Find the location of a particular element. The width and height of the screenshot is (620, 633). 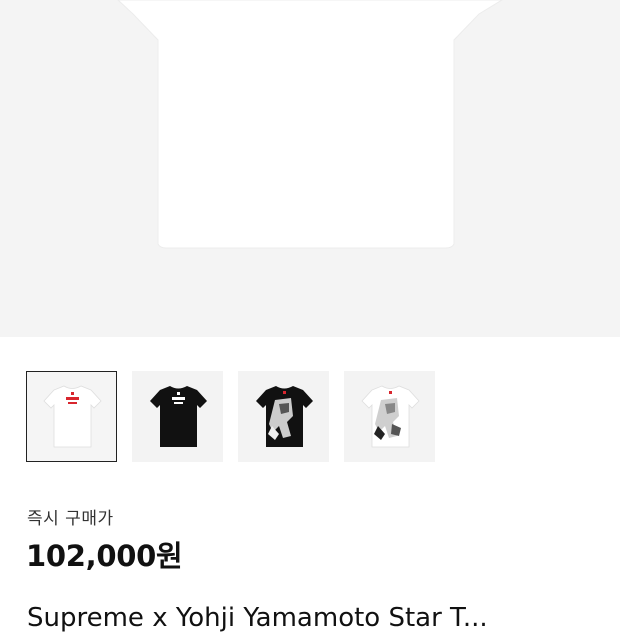

white-tshirt-graphic-thumb is located at coordinates (390, 416).